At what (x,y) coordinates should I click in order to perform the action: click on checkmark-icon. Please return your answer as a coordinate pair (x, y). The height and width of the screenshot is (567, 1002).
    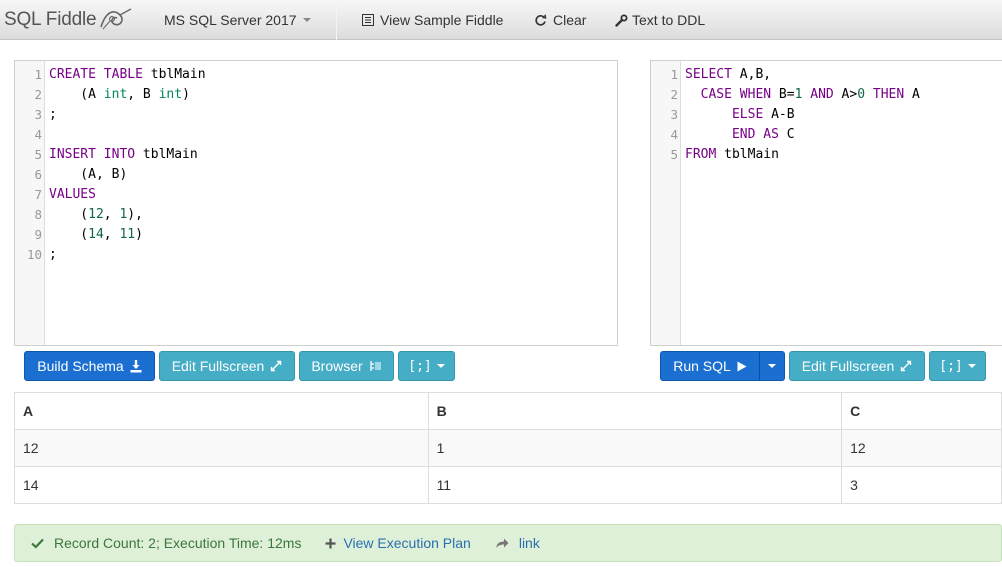
    Looking at the image, I should click on (37, 543).